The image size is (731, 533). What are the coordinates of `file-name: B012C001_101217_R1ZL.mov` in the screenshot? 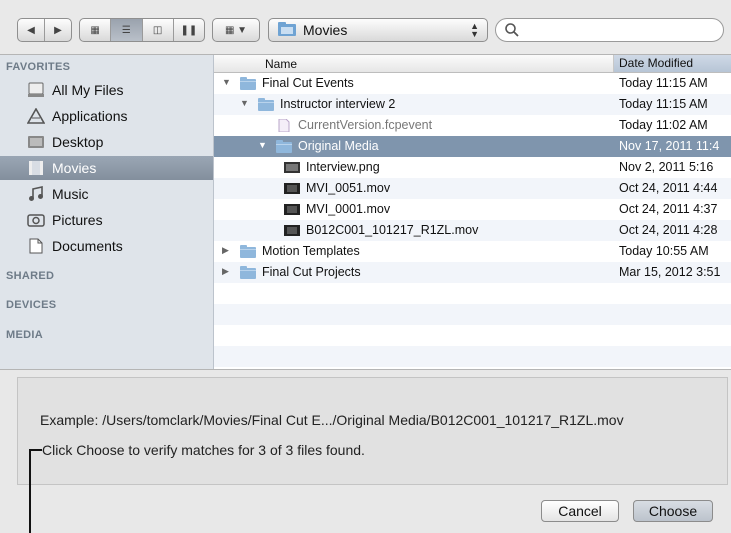 It's located at (392, 230).